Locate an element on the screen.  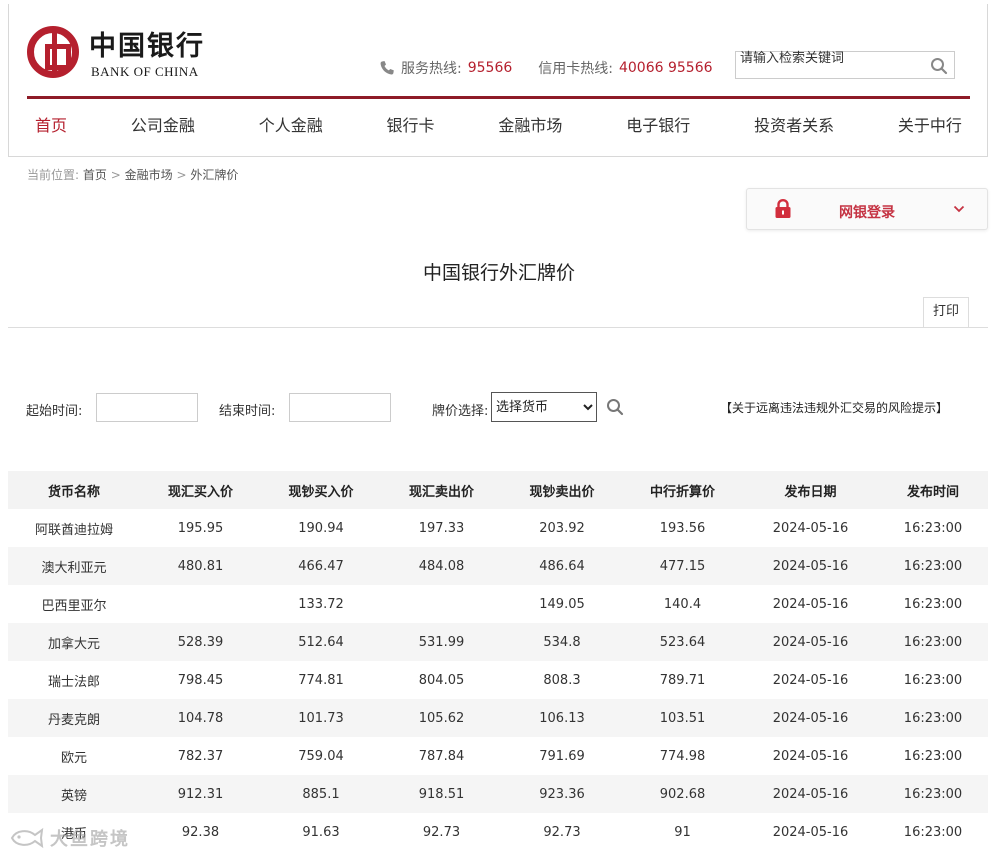
card-hotline-label: 信用卡热线: is located at coordinates (575, 69).